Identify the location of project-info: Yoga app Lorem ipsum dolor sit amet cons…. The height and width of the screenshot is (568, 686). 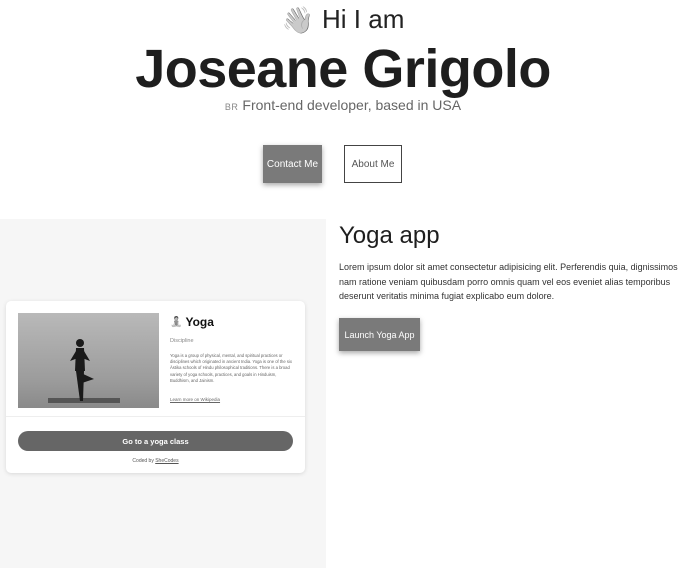
(509, 286).